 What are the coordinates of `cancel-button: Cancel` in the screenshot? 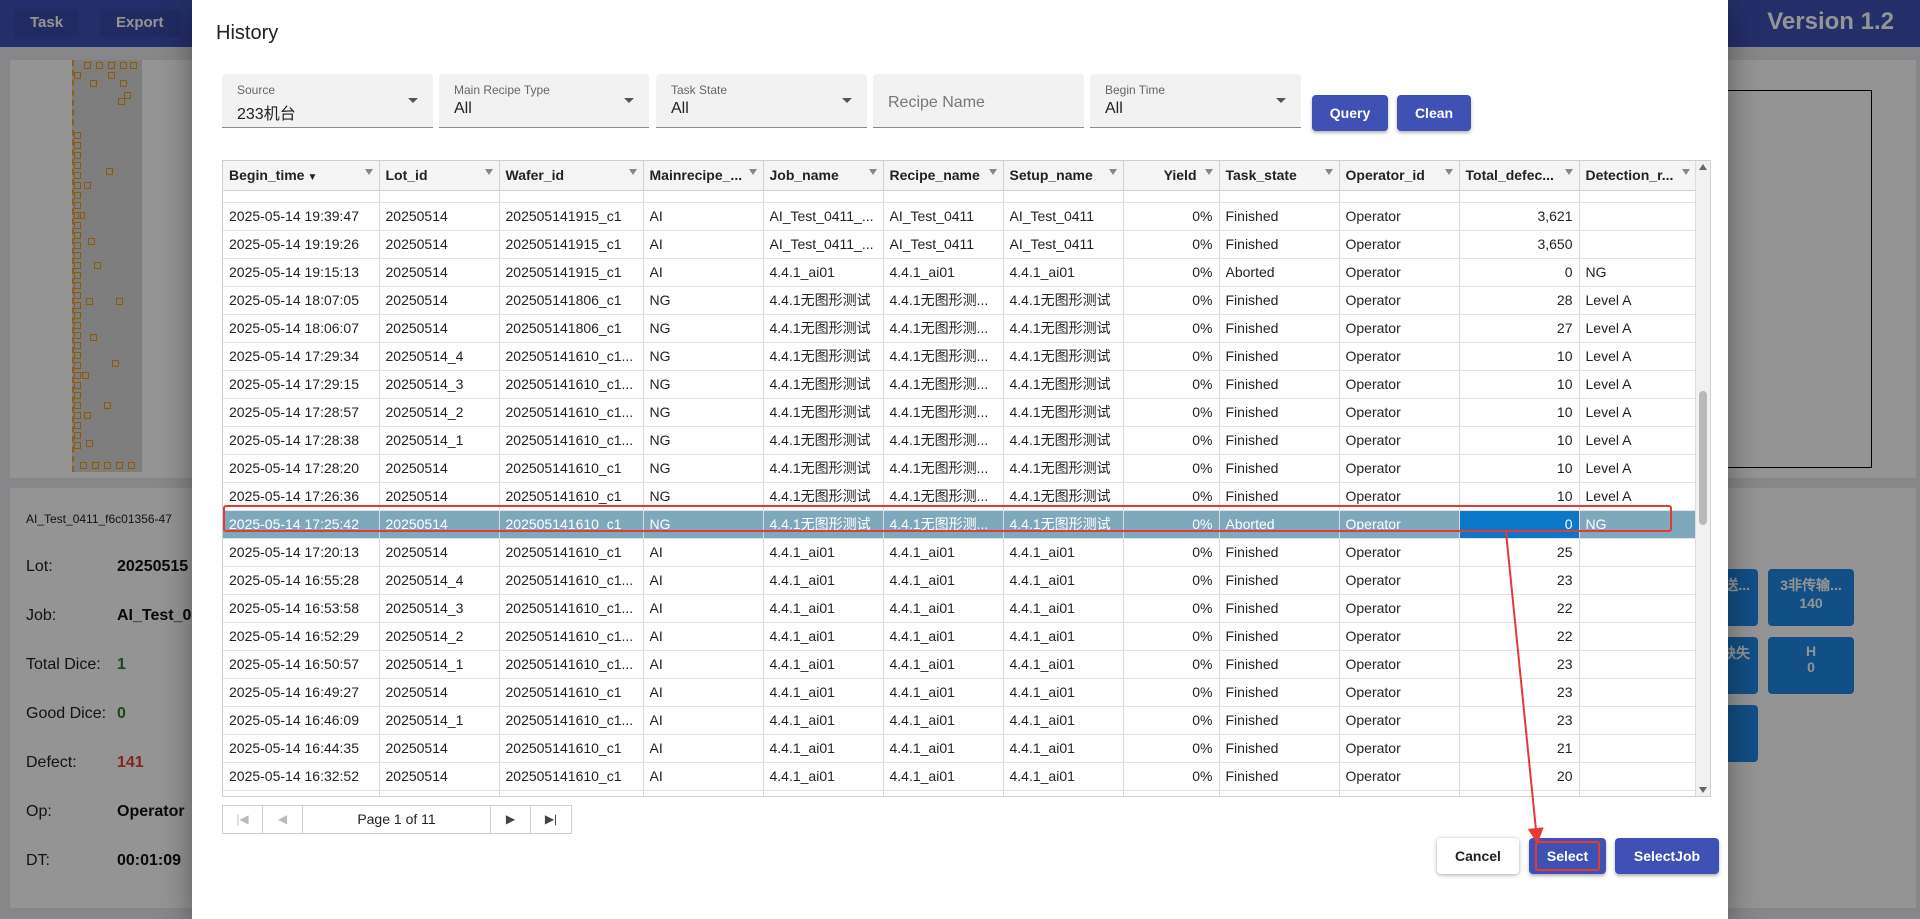 It's located at (1478, 856).